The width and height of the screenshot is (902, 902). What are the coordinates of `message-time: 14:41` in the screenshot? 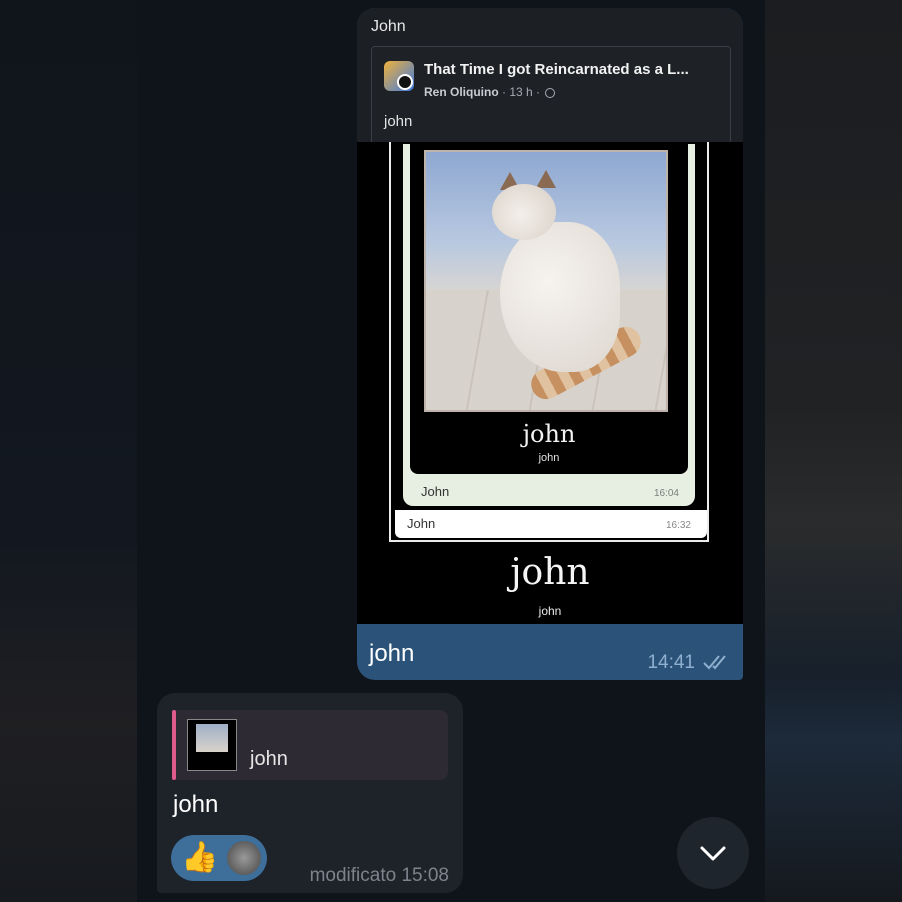 It's located at (671, 662).